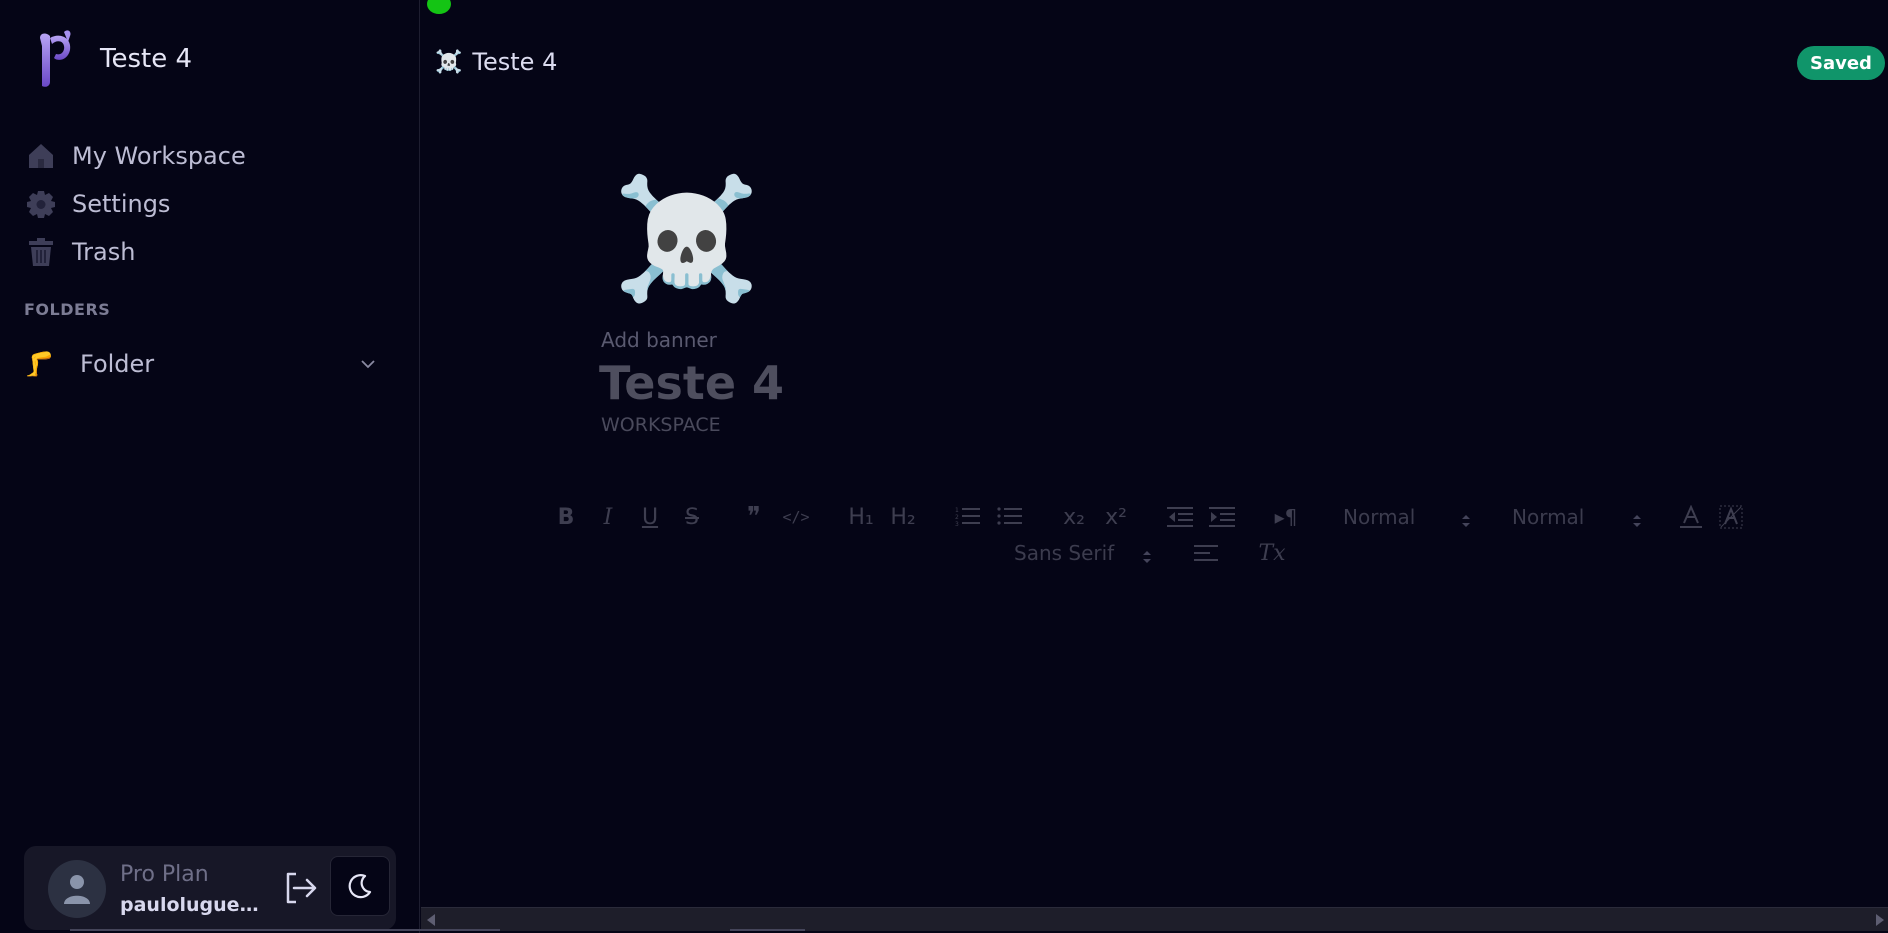  I want to click on svg-text: 3, so click(957, 524).